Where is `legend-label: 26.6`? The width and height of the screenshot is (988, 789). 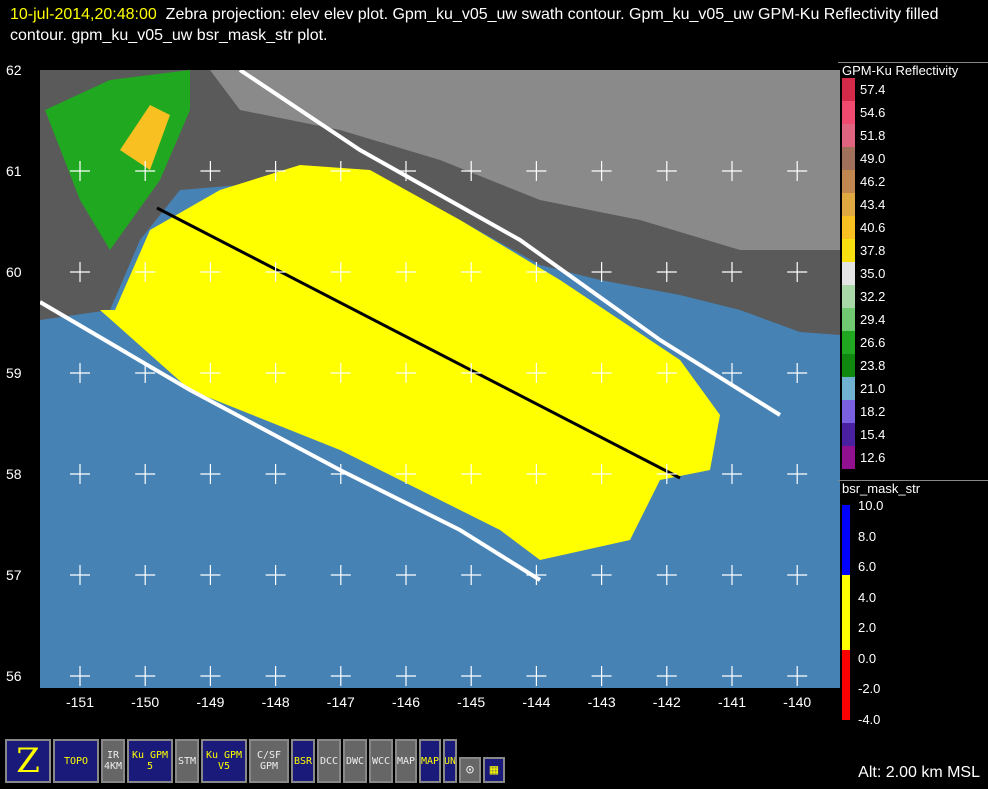
legend-label: 26.6 is located at coordinates (873, 342).